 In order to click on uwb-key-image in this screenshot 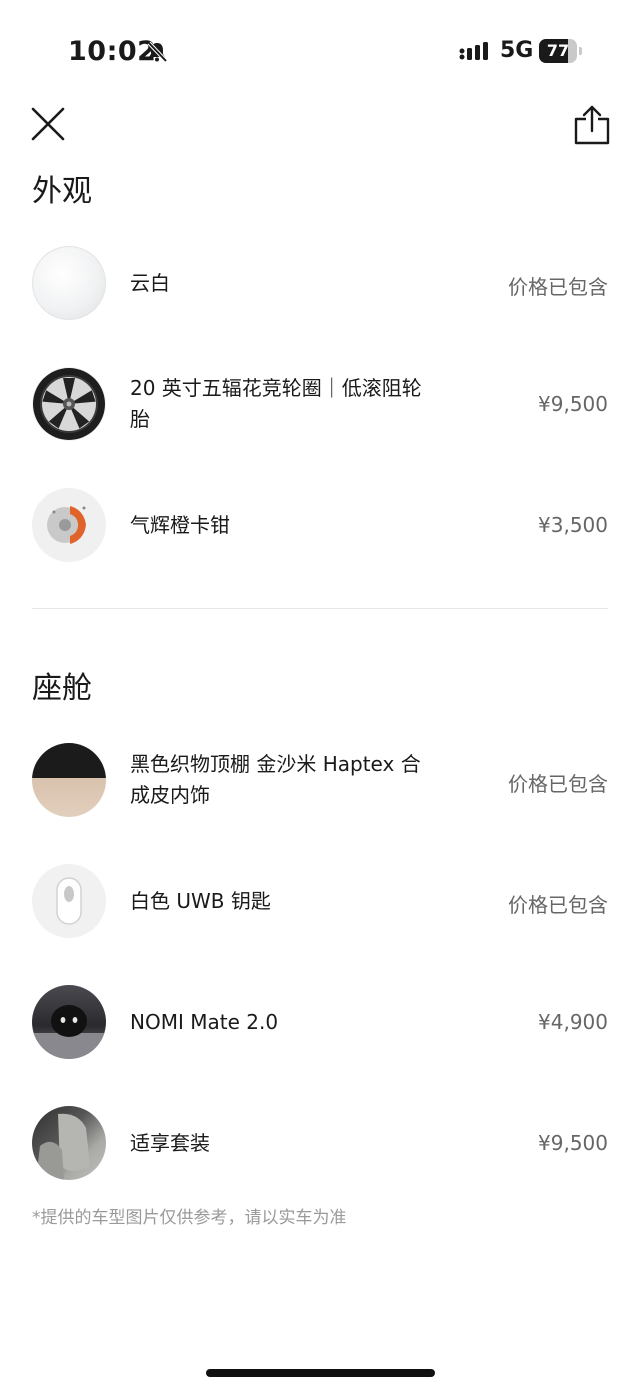, I will do `click(69, 901)`.